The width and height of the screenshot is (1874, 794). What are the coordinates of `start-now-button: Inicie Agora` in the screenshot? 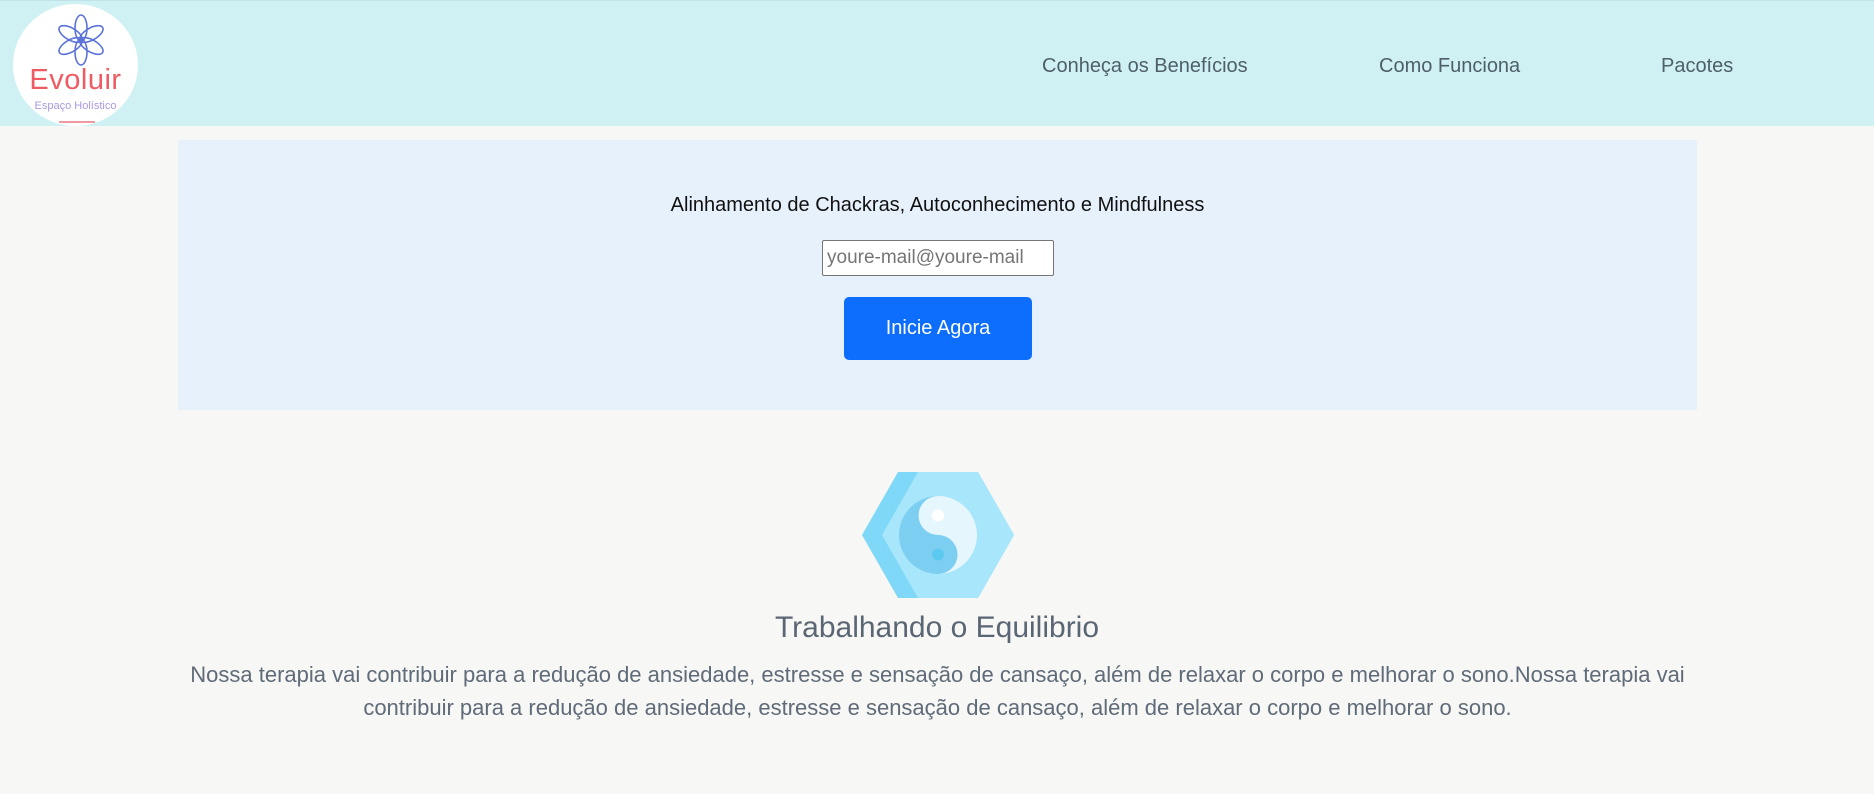 It's located at (938, 328).